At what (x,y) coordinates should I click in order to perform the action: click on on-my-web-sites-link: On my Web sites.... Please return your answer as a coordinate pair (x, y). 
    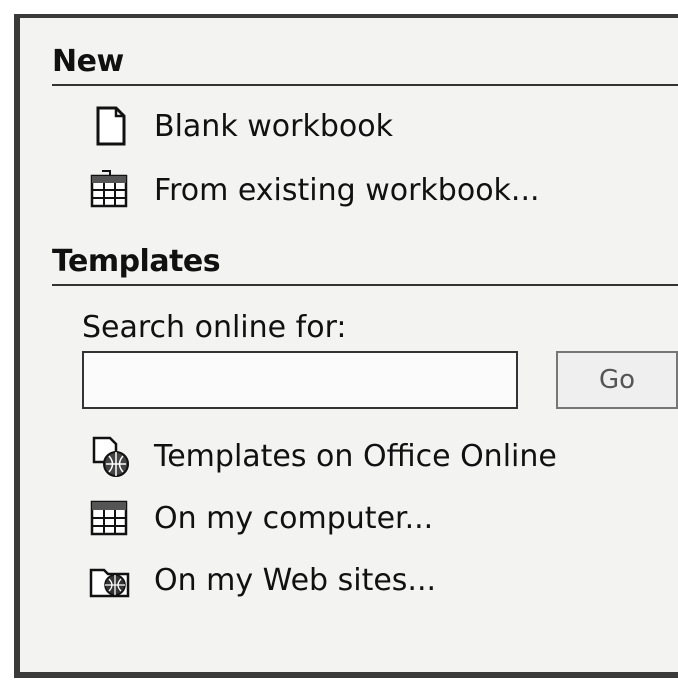
    Looking at the image, I should click on (262, 580).